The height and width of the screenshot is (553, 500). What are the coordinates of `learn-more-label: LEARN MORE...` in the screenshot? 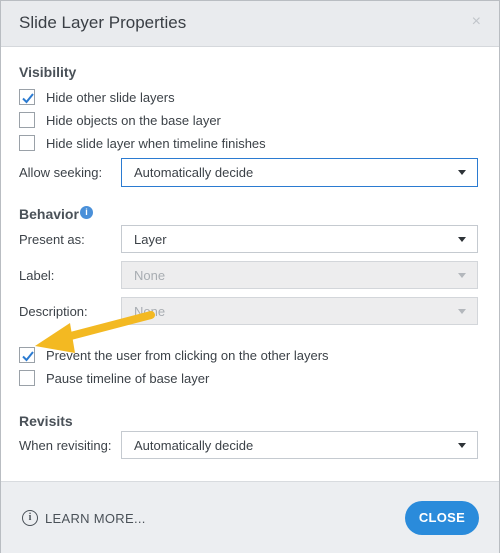 It's located at (95, 518).